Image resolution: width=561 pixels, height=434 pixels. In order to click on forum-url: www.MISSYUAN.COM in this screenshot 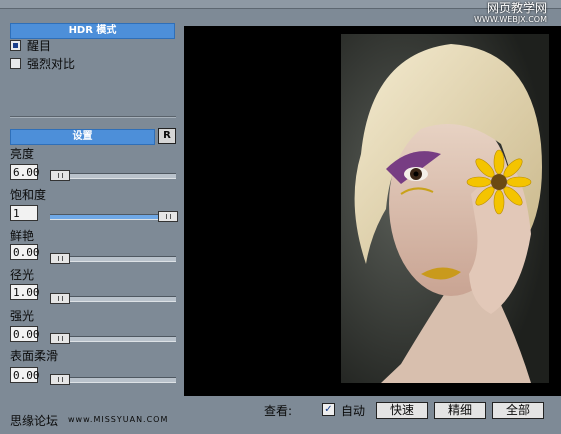, I will do `click(118, 419)`.